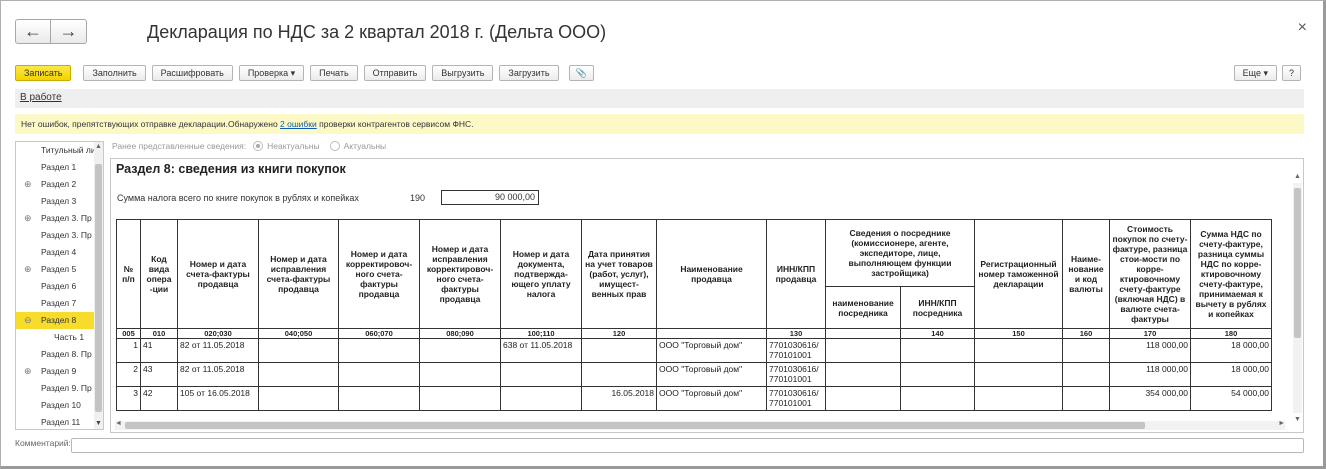 The width and height of the screenshot is (1326, 469). Describe the element at coordinates (59, 303) in the screenshot. I see `sidebar-item: Раздел 7` at that location.